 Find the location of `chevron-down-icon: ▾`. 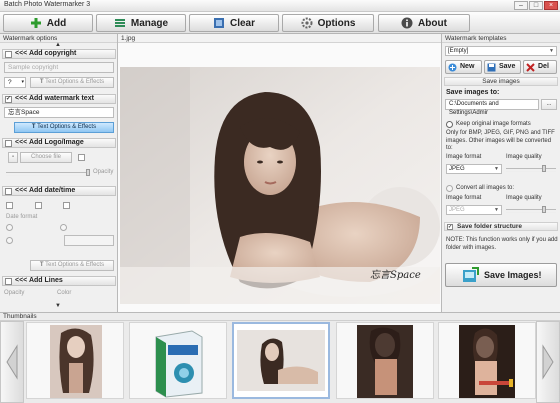

chevron-down-icon: ▾ is located at coordinates (22, 82).